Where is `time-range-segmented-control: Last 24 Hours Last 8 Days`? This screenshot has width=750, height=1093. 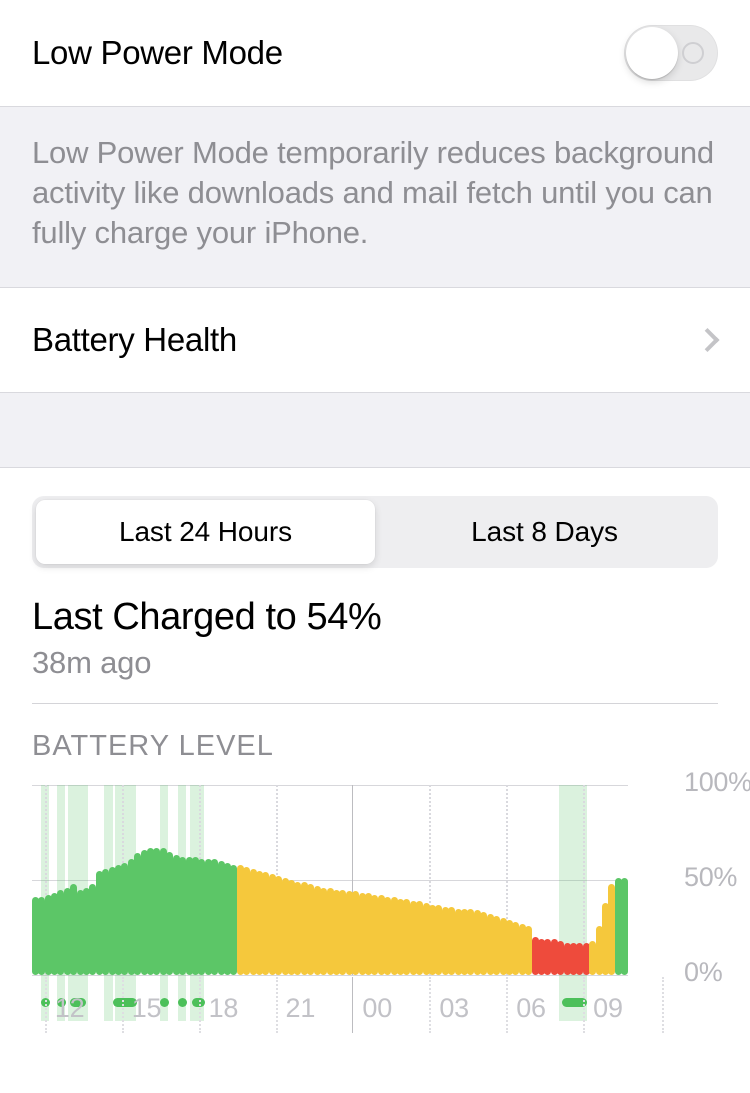
time-range-segmented-control: Last 24 Hours Last 8 Days is located at coordinates (375, 532).